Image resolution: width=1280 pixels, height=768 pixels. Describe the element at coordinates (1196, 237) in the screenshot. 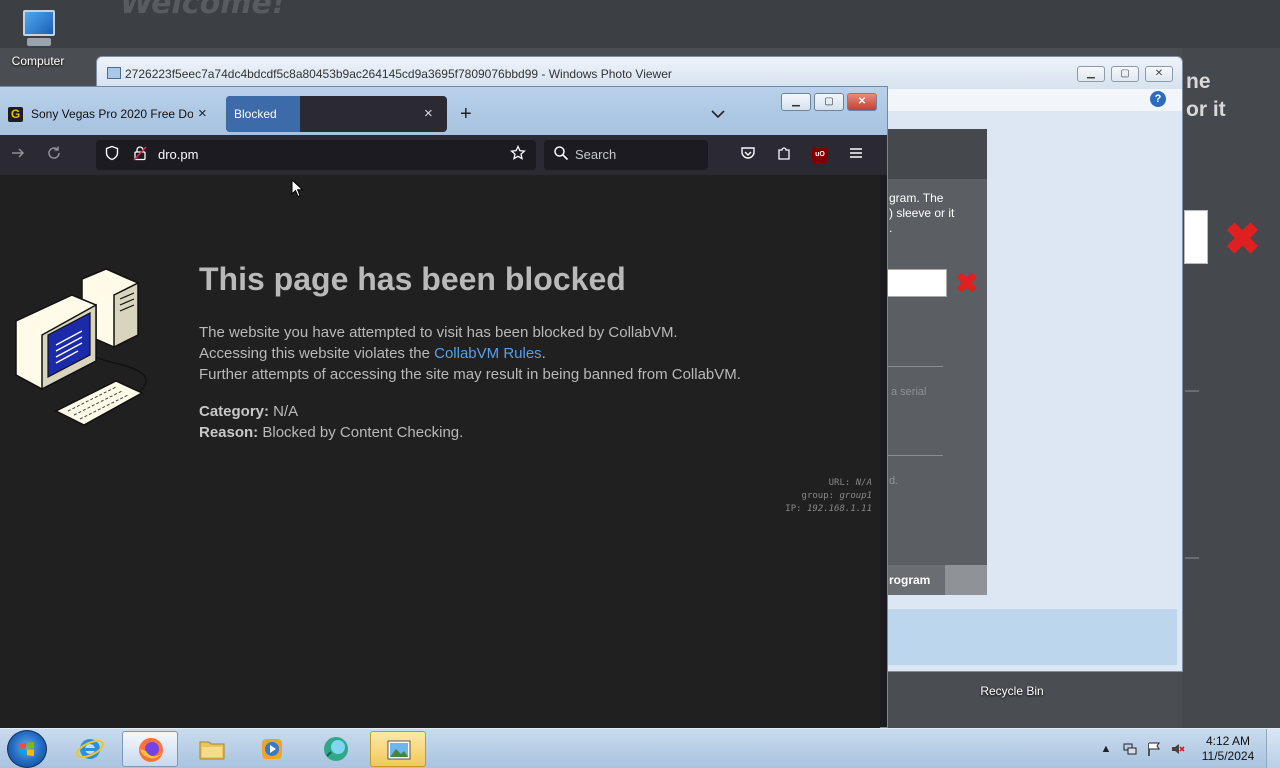

I see `background-input-field` at that location.